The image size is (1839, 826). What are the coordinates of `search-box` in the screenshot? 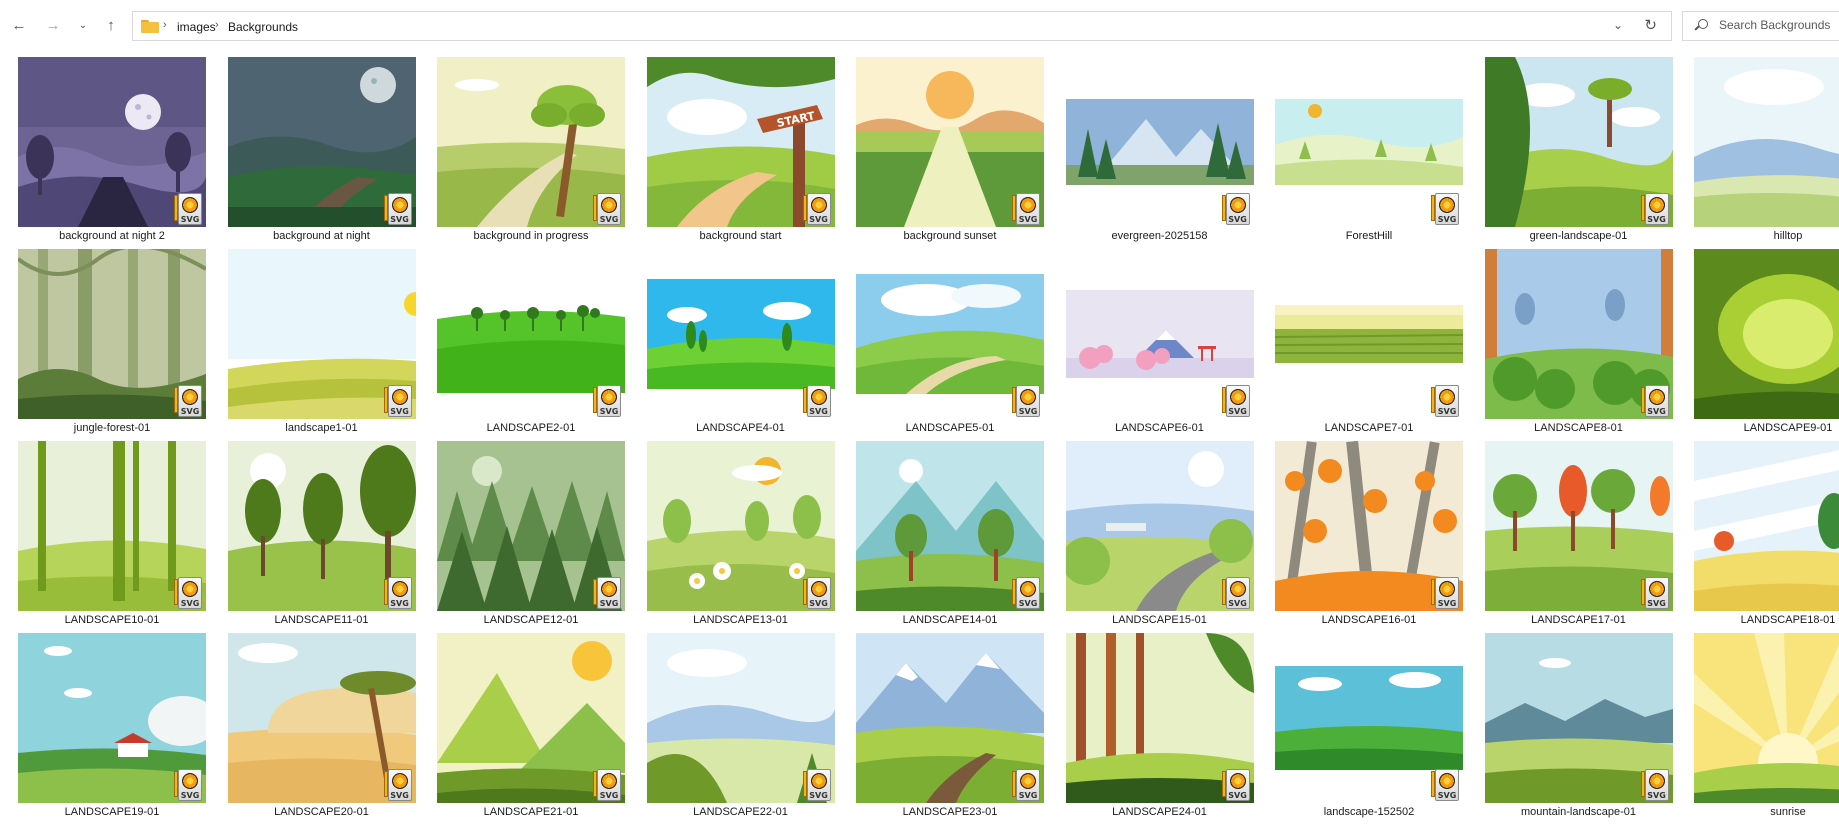 It's located at (1760, 26).